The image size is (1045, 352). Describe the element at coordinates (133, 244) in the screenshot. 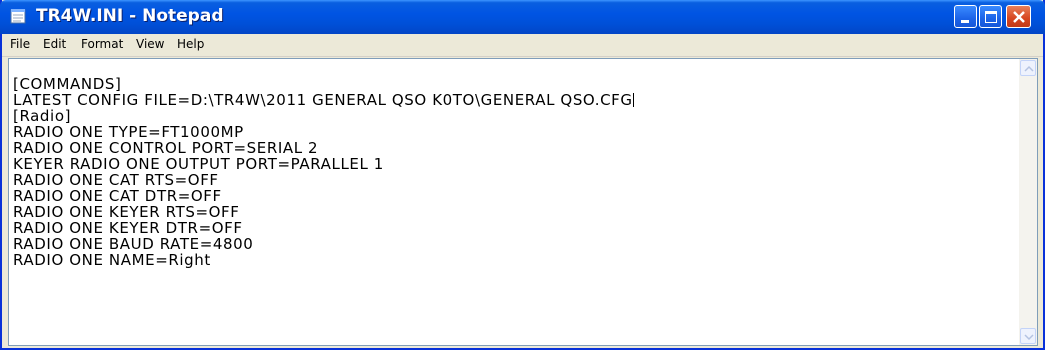

I see `text-line: RADIO ONE BAUD RATE=4800` at that location.